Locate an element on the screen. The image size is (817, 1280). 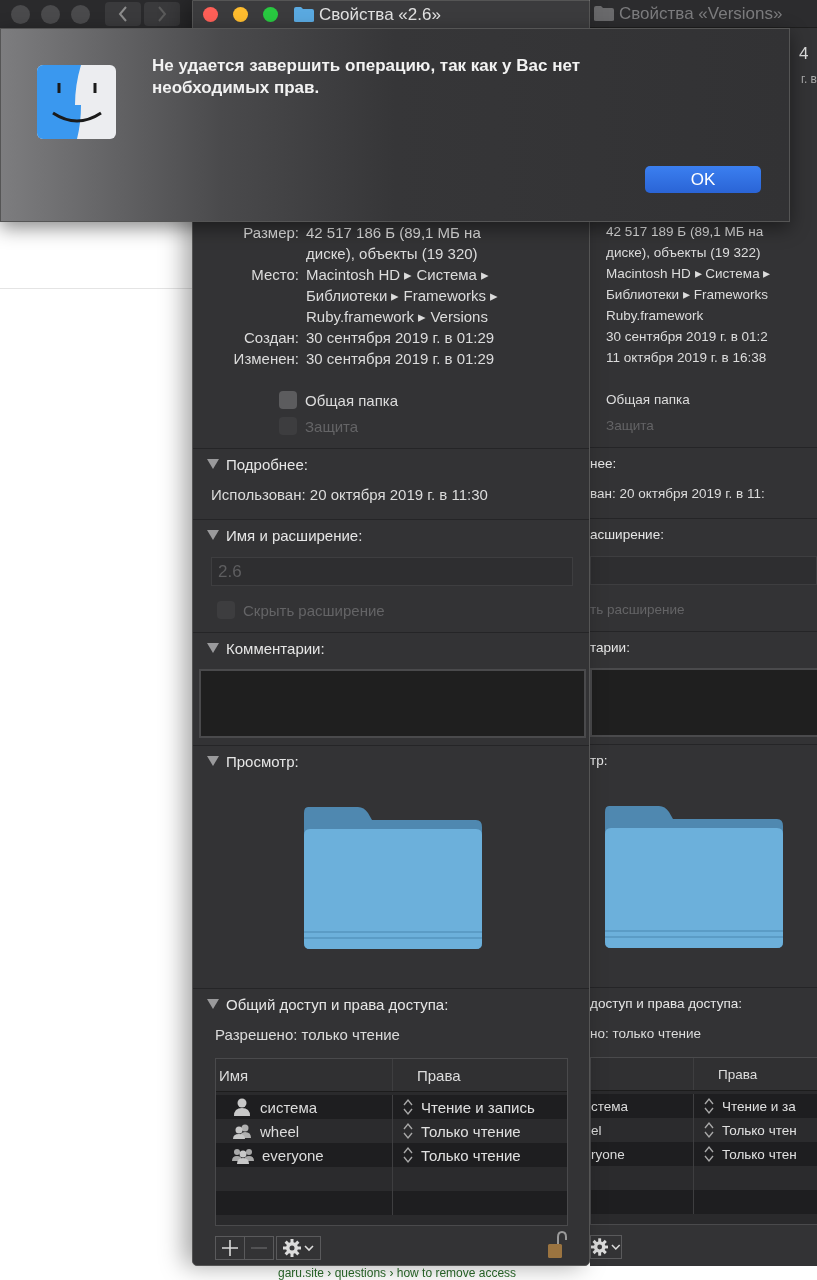
info-value: диске), объекты (19 322) is located at coordinates (684, 253).